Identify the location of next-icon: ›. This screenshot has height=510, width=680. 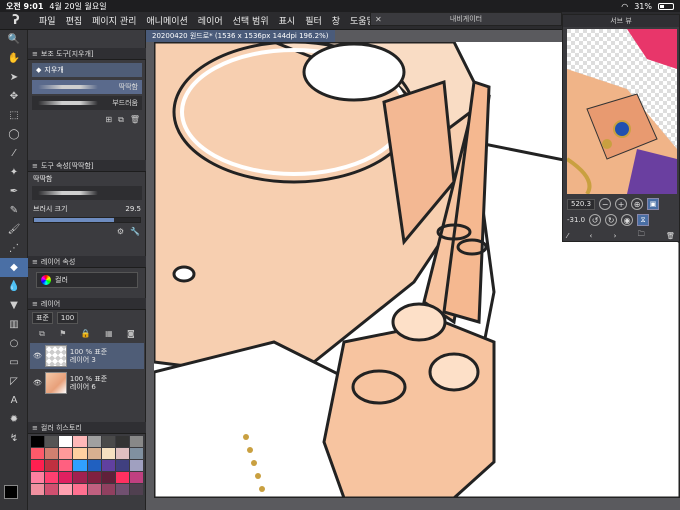
(615, 236).